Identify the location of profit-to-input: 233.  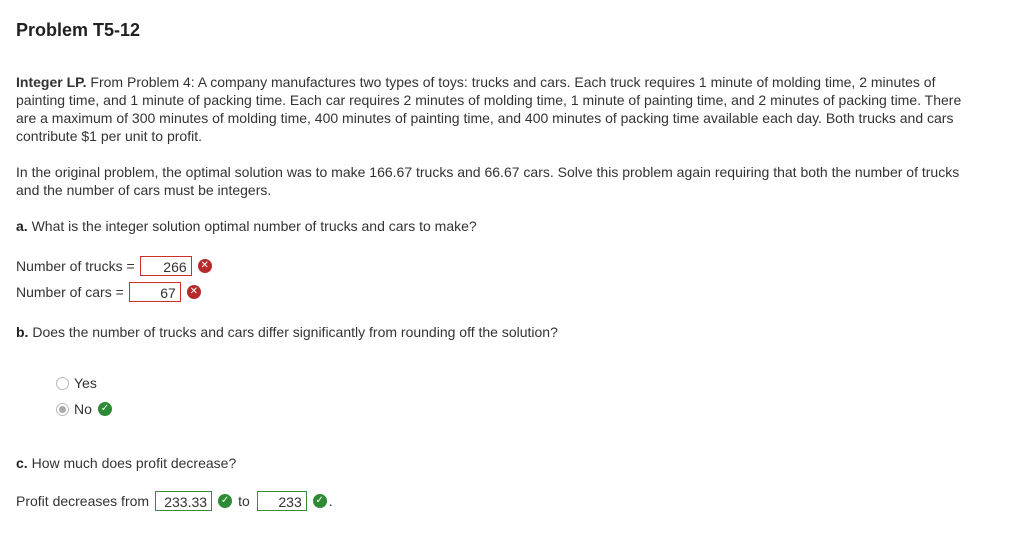
(281, 501).